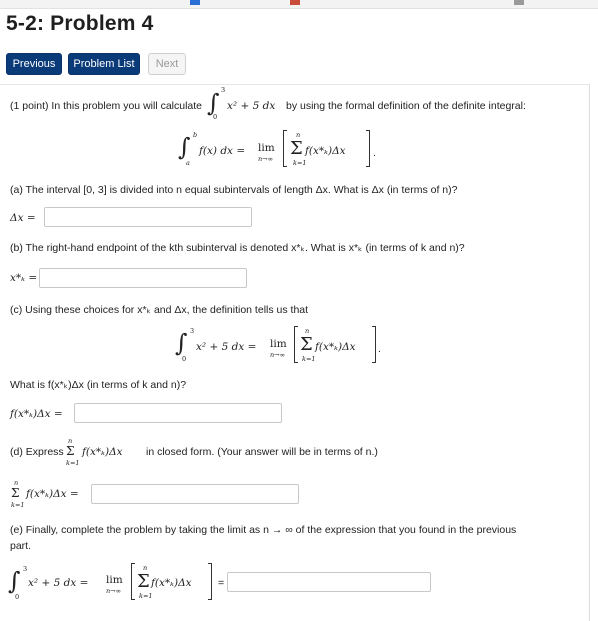 This screenshot has height=621, width=598. I want to click on bookmarks-bar, so click(299, 4).